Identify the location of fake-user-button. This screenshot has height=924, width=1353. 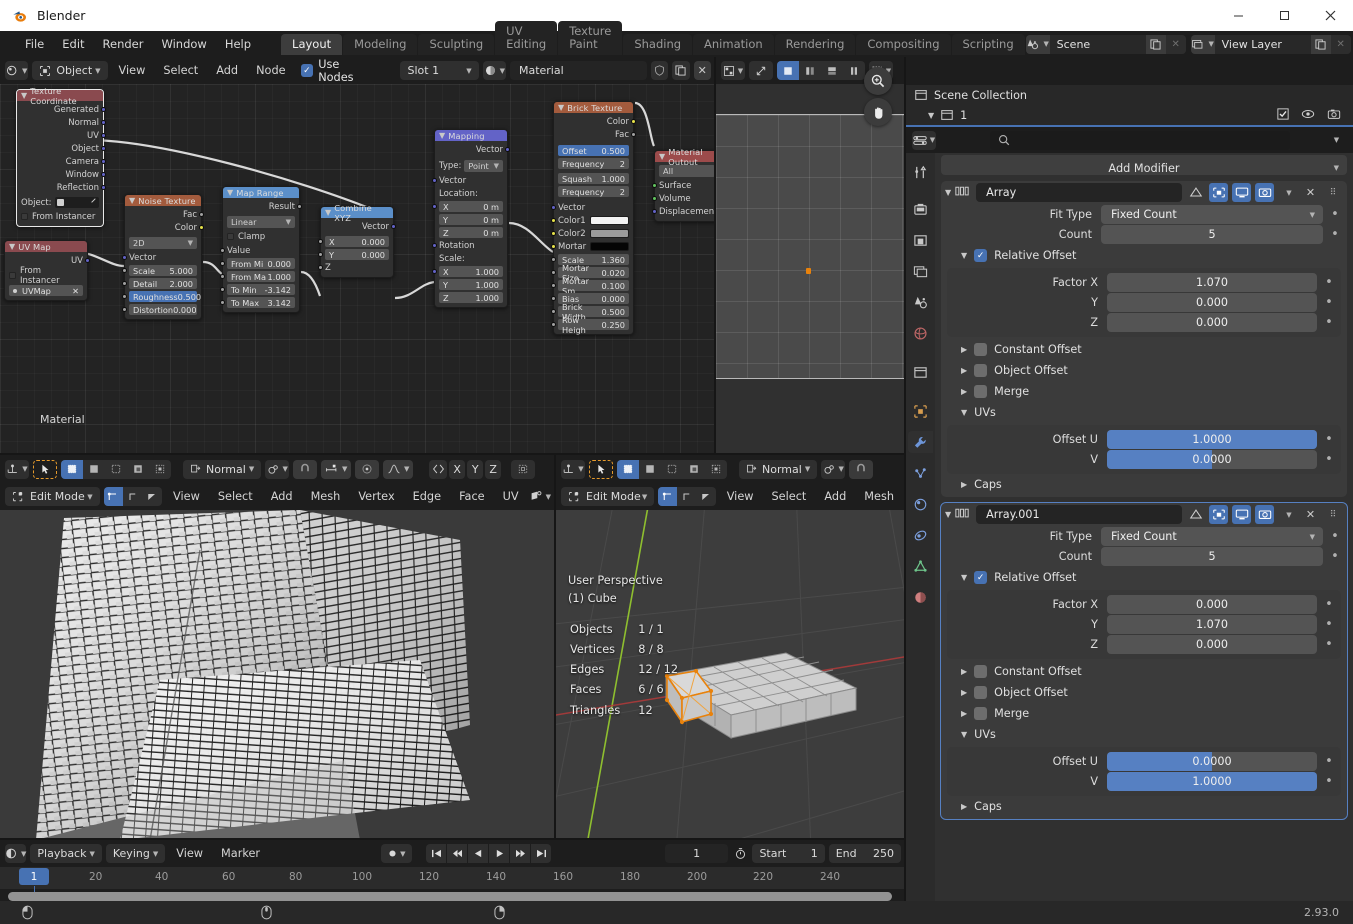
(659, 70).